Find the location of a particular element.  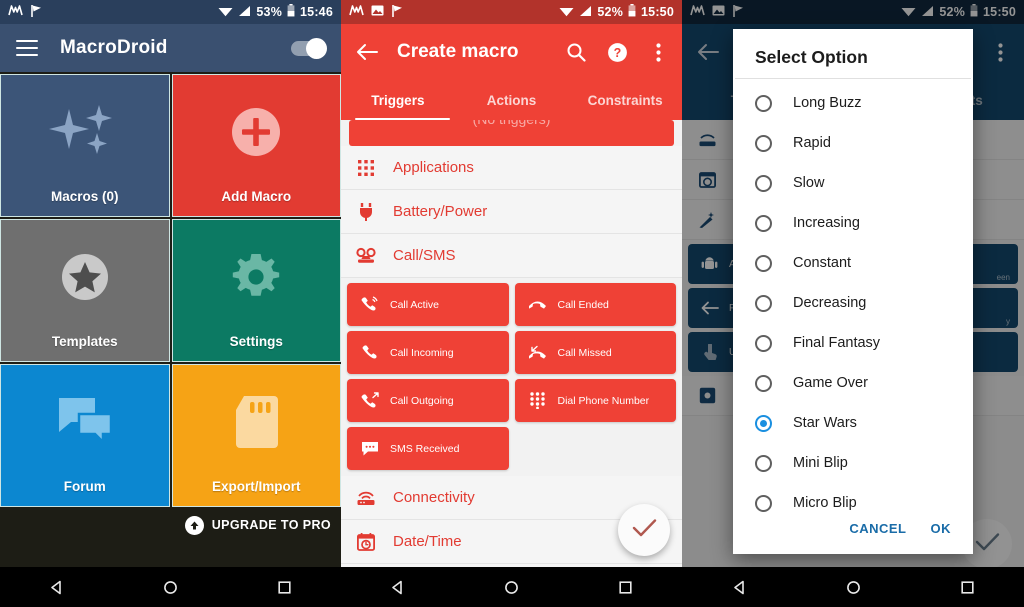

option-label: Decreasing is located at coordinates (830, 303).